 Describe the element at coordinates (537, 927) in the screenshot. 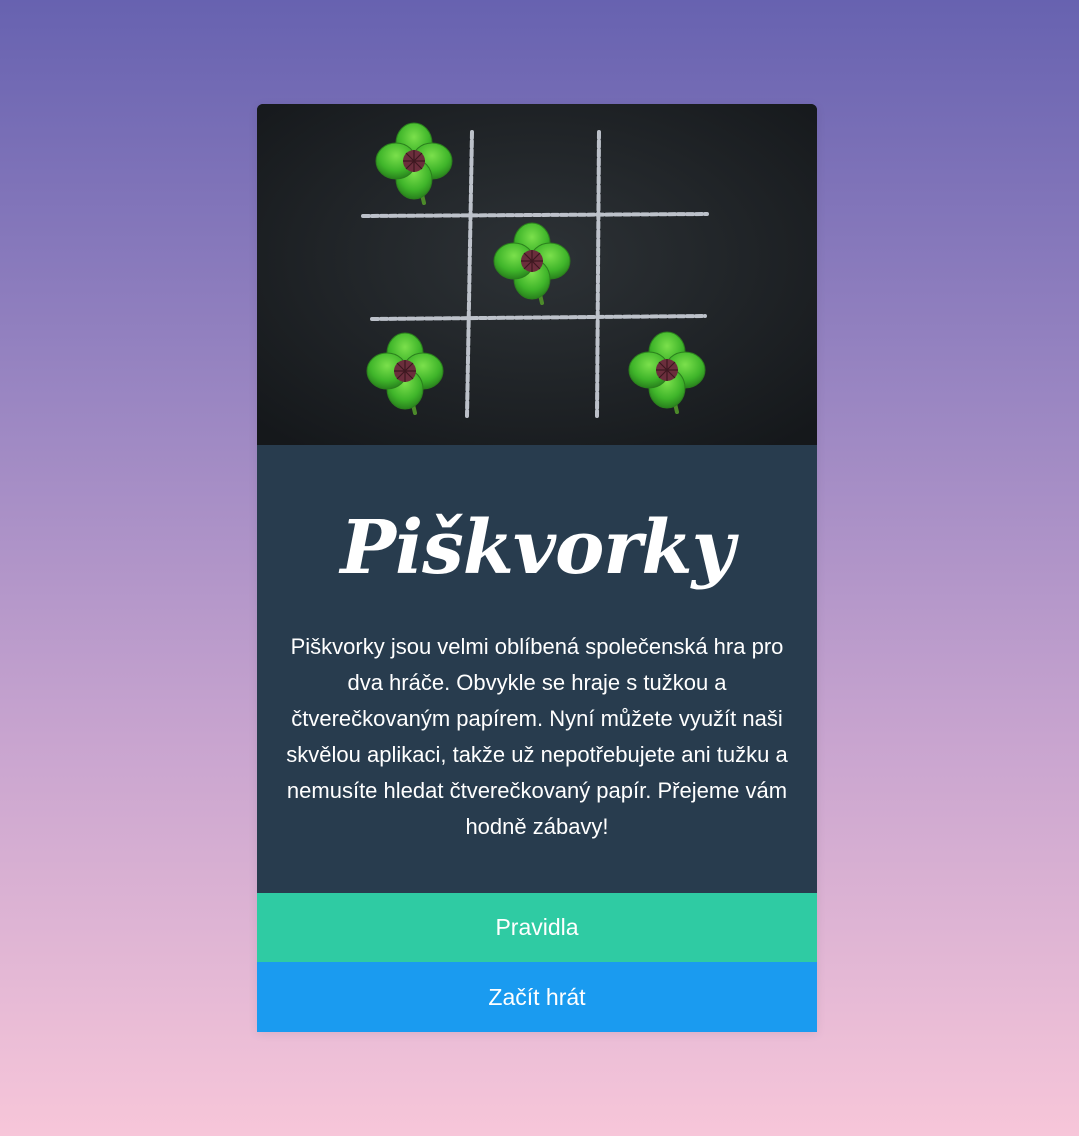

I see `rules-button: Pravidla` at that location.